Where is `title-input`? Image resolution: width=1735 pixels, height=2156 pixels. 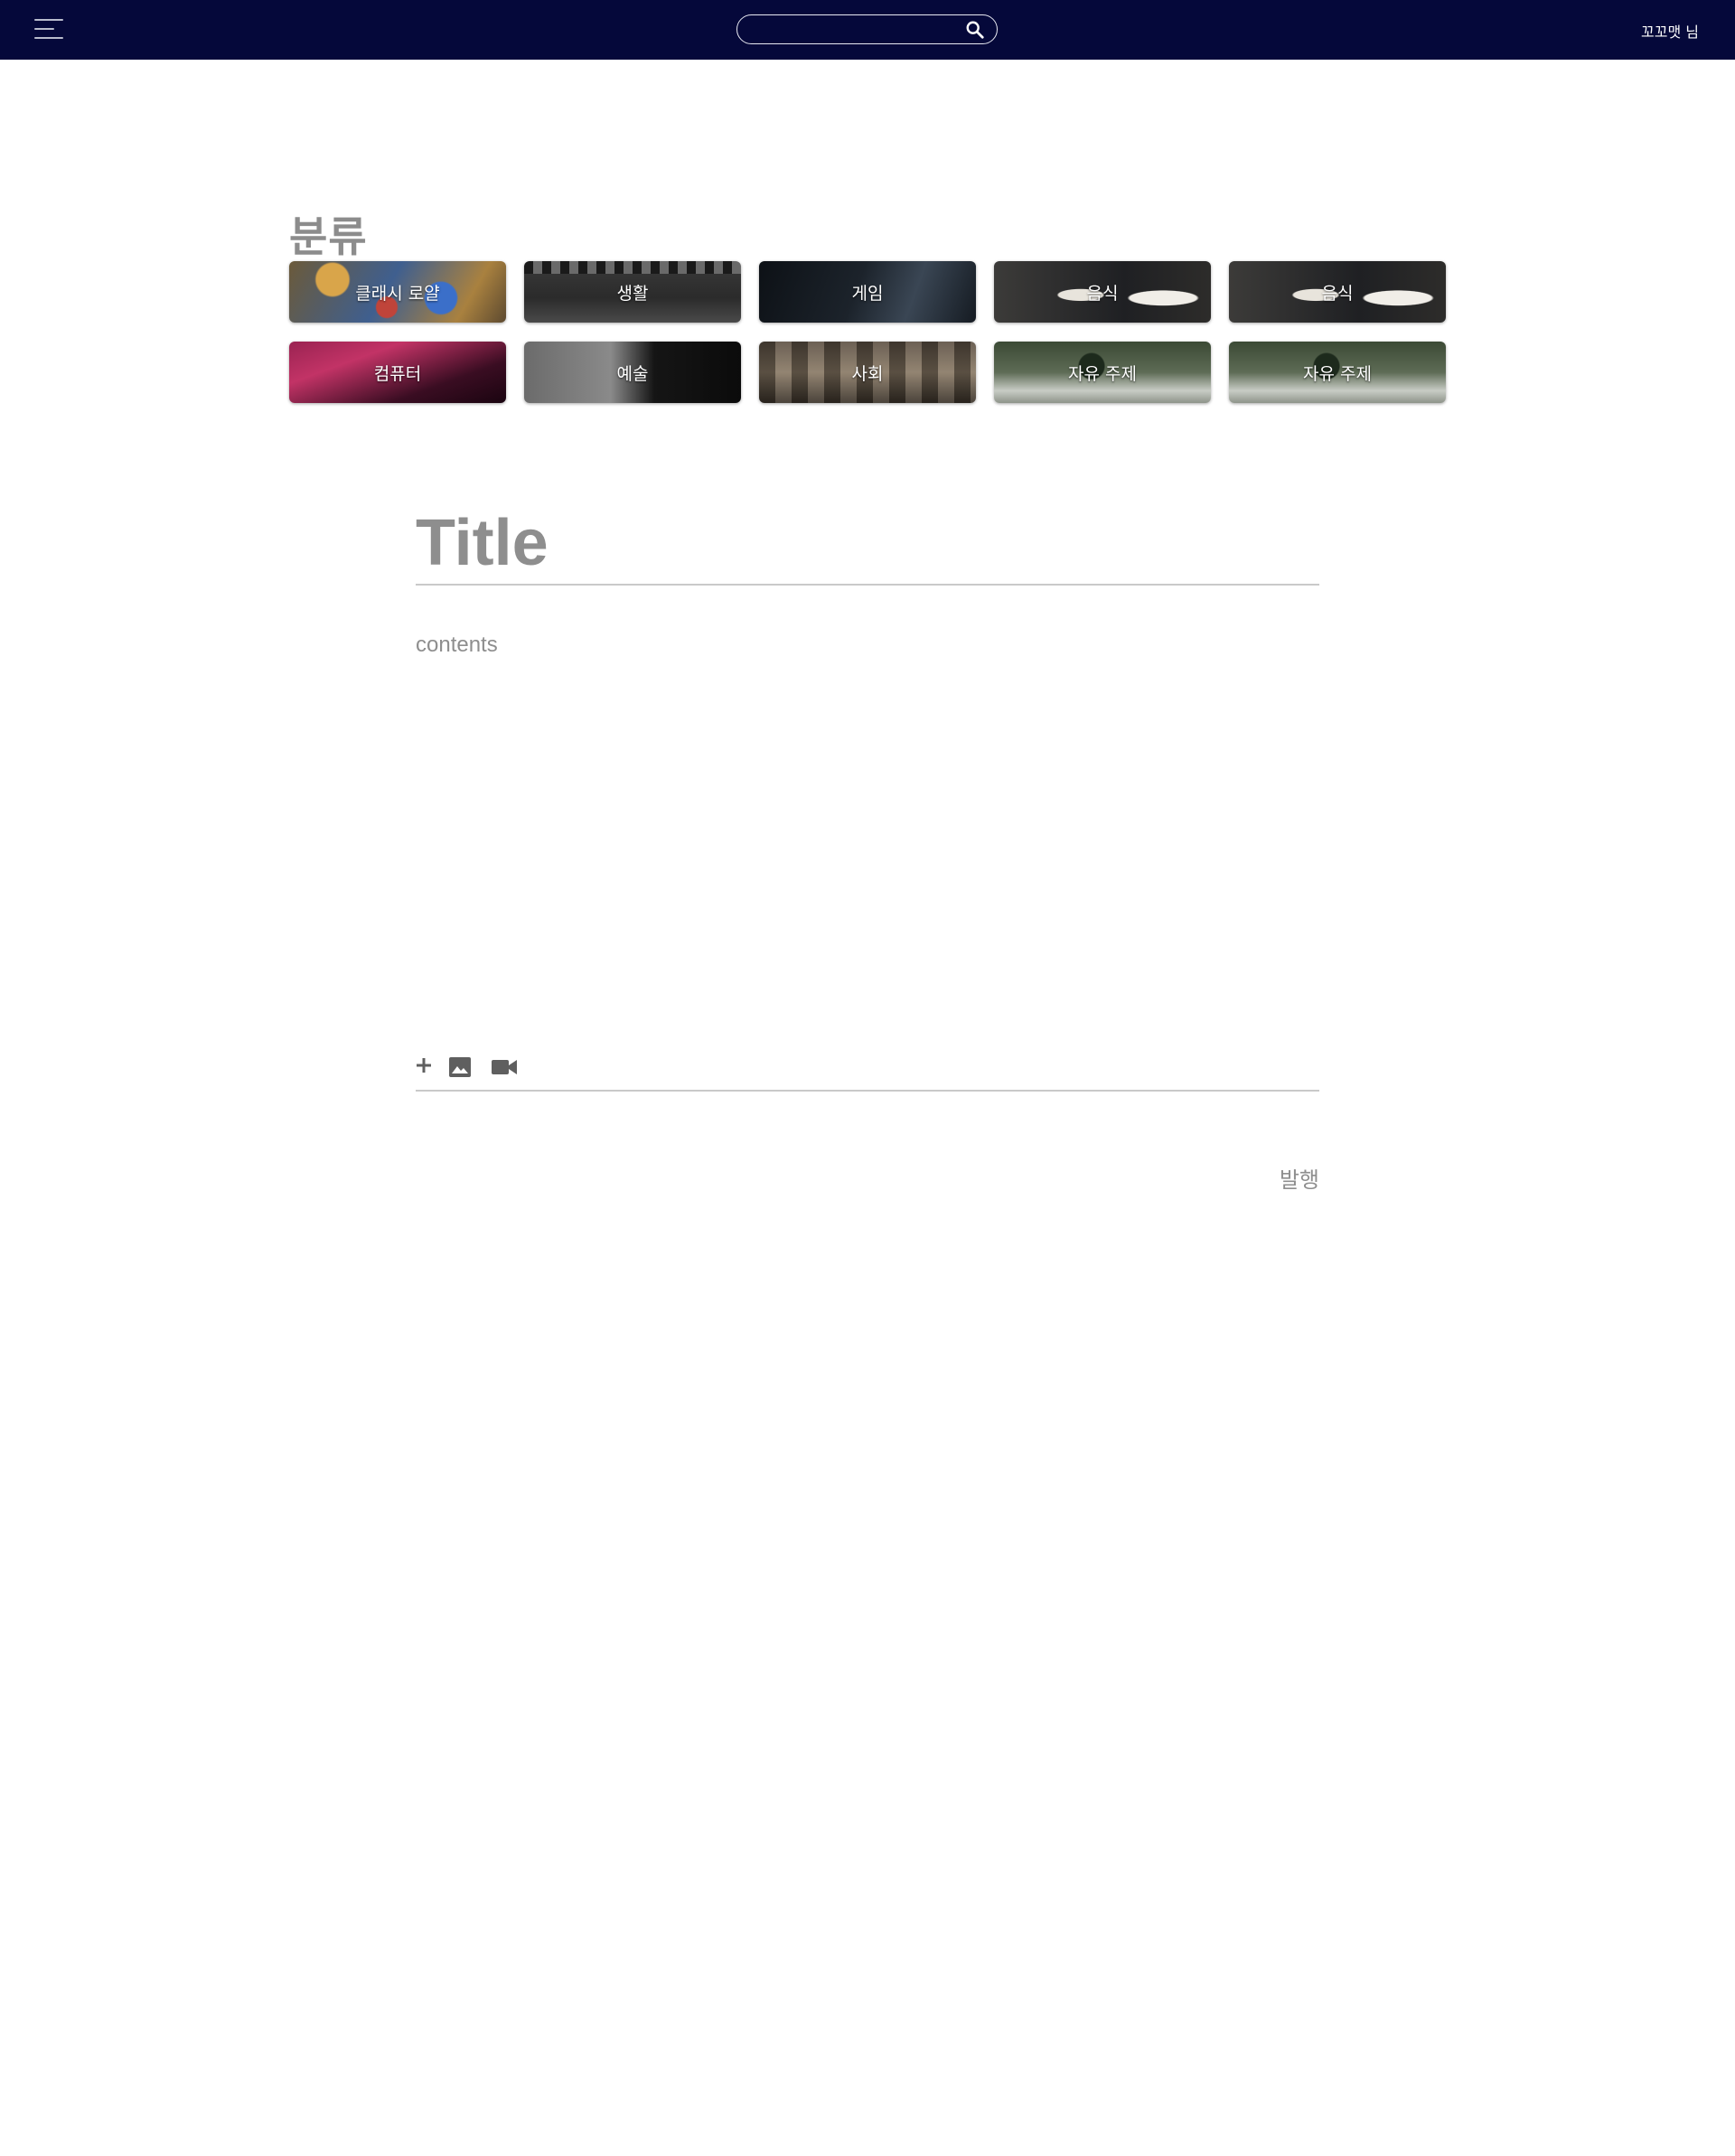 title-input is located at coordinates (868, 543).